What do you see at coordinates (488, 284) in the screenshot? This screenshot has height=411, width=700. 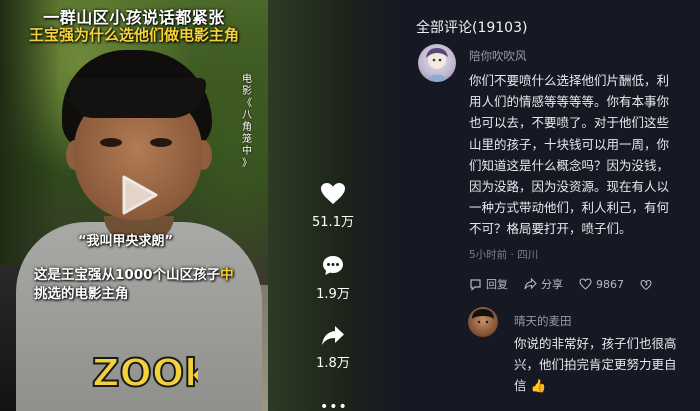 I see `reply-button: 回复` at bounding box center [488, 284].